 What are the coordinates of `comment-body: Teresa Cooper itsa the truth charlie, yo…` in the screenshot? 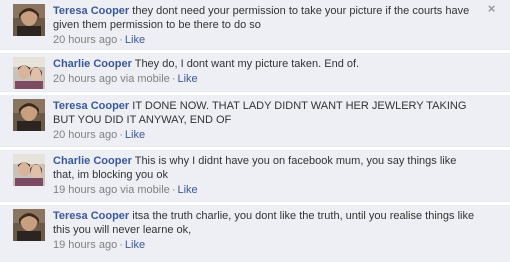 It's located at (266, 230).